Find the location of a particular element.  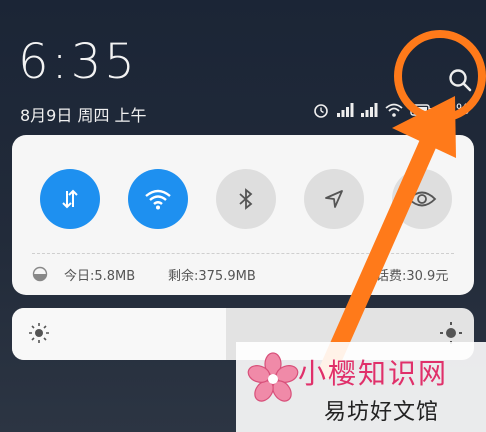

mobile-data-toggle is located at coordinates (70, 199).